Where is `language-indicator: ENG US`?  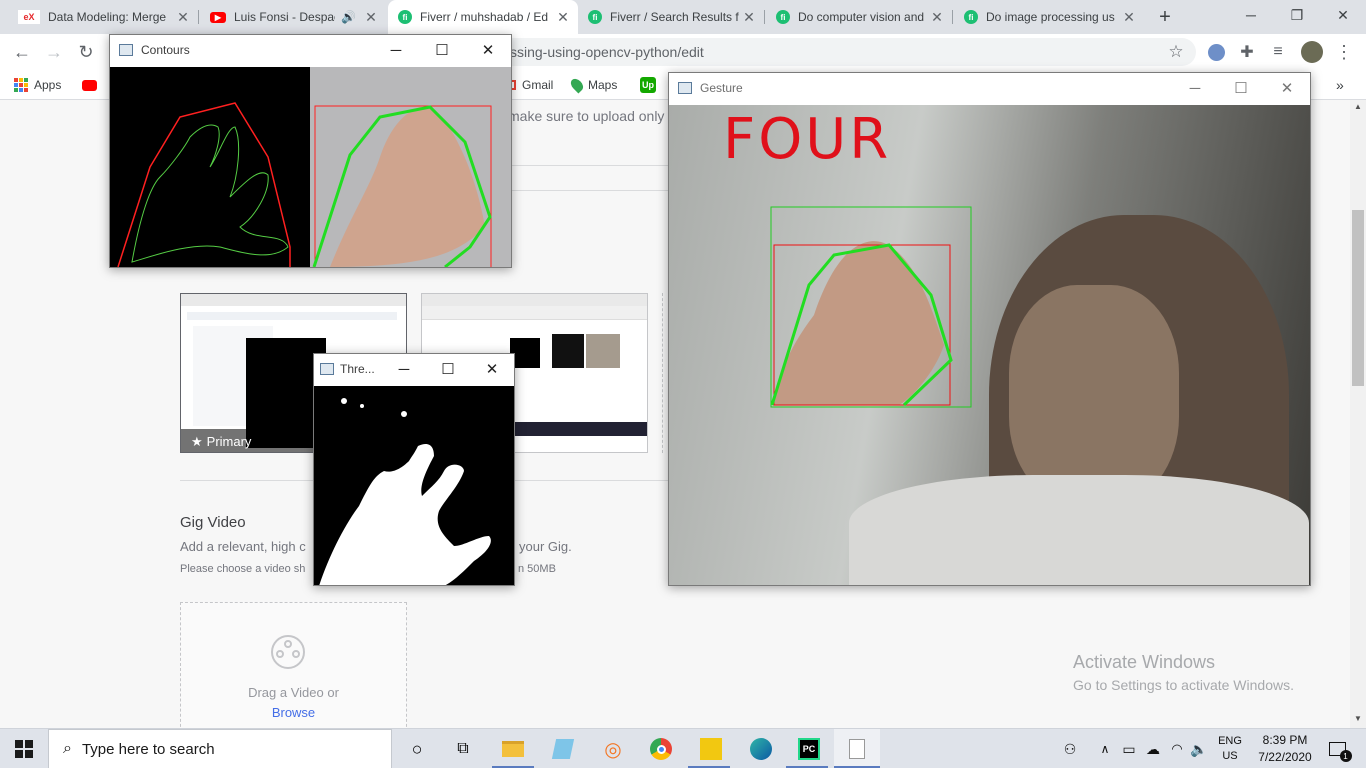 language-indicator: ENG US is located at coordinates (1230, 748).